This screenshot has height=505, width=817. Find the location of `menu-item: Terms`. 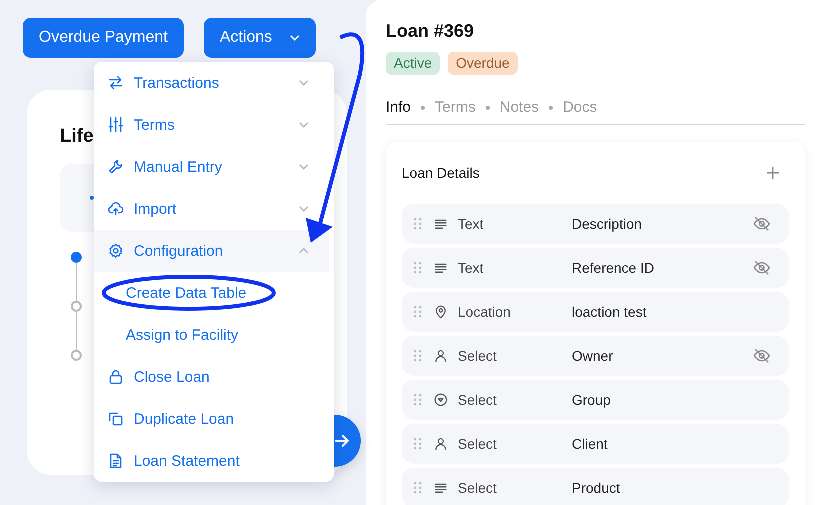

menu-item: Terms is located at coordinates (211, 125).